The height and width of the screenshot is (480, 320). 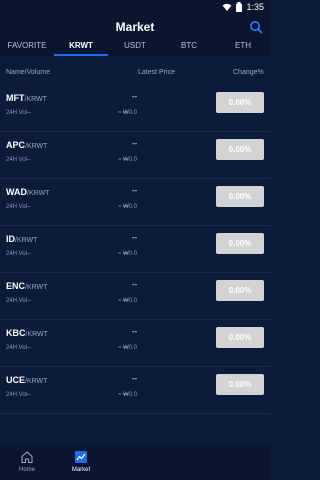 What do you see at coordinates (189, 47) in the screenshot?
I see `tab-btc: BTC` at bounding box center [189, 47].